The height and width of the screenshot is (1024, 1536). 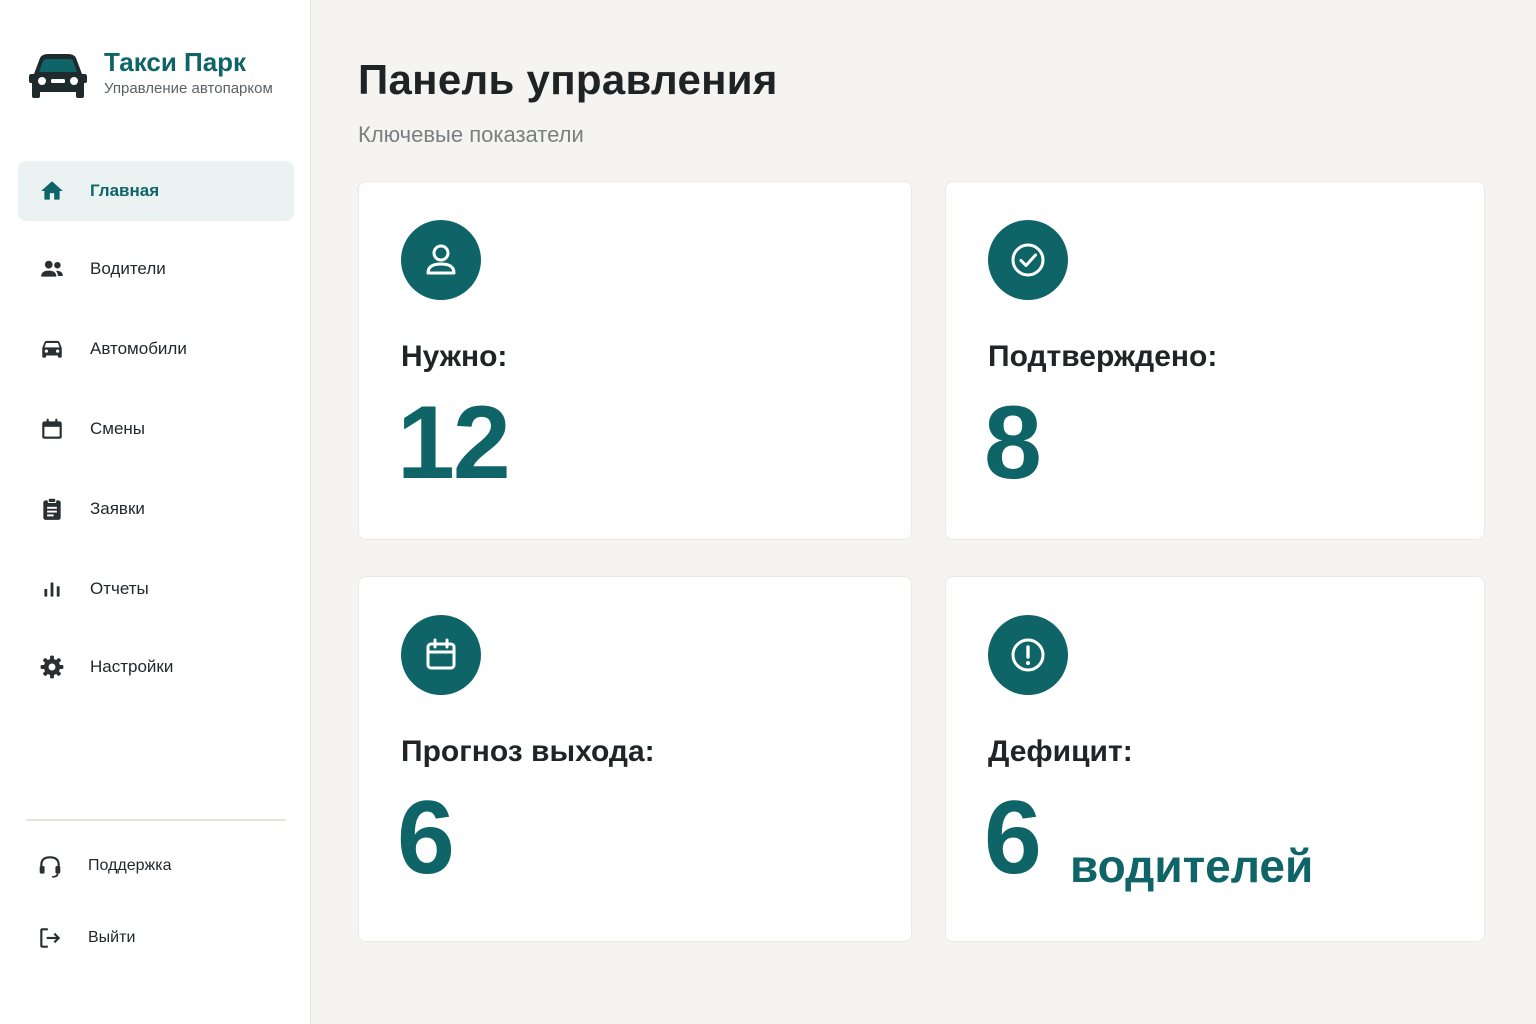 I want to click on sidebar-item-requests: Заявки, so click(x=156, y=509).